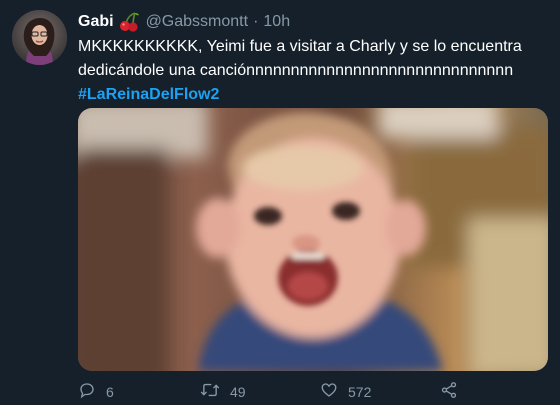  What do you see at coordinates (96, 22) in the screenshot?
I see `author-name: Gabi` at bounding box center [96, 22].